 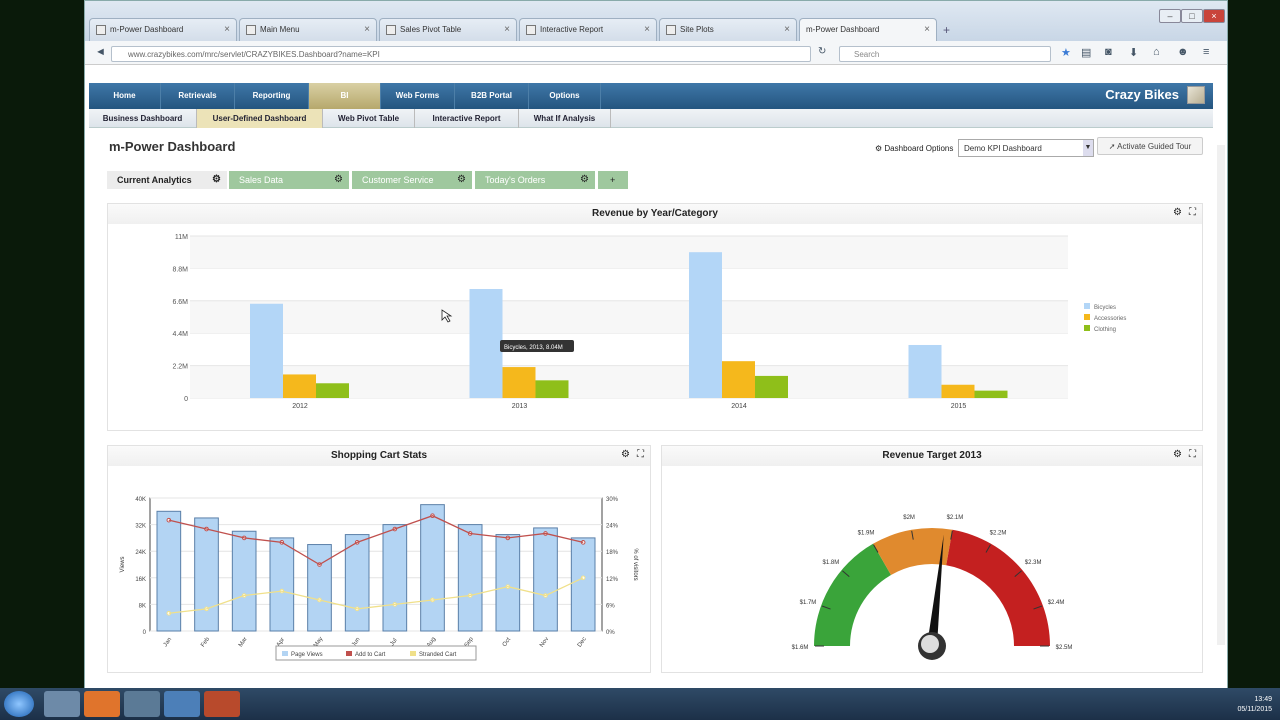 I want to click on tab-sales-data: Sales Data ⚙, so click(x=289, y=180).